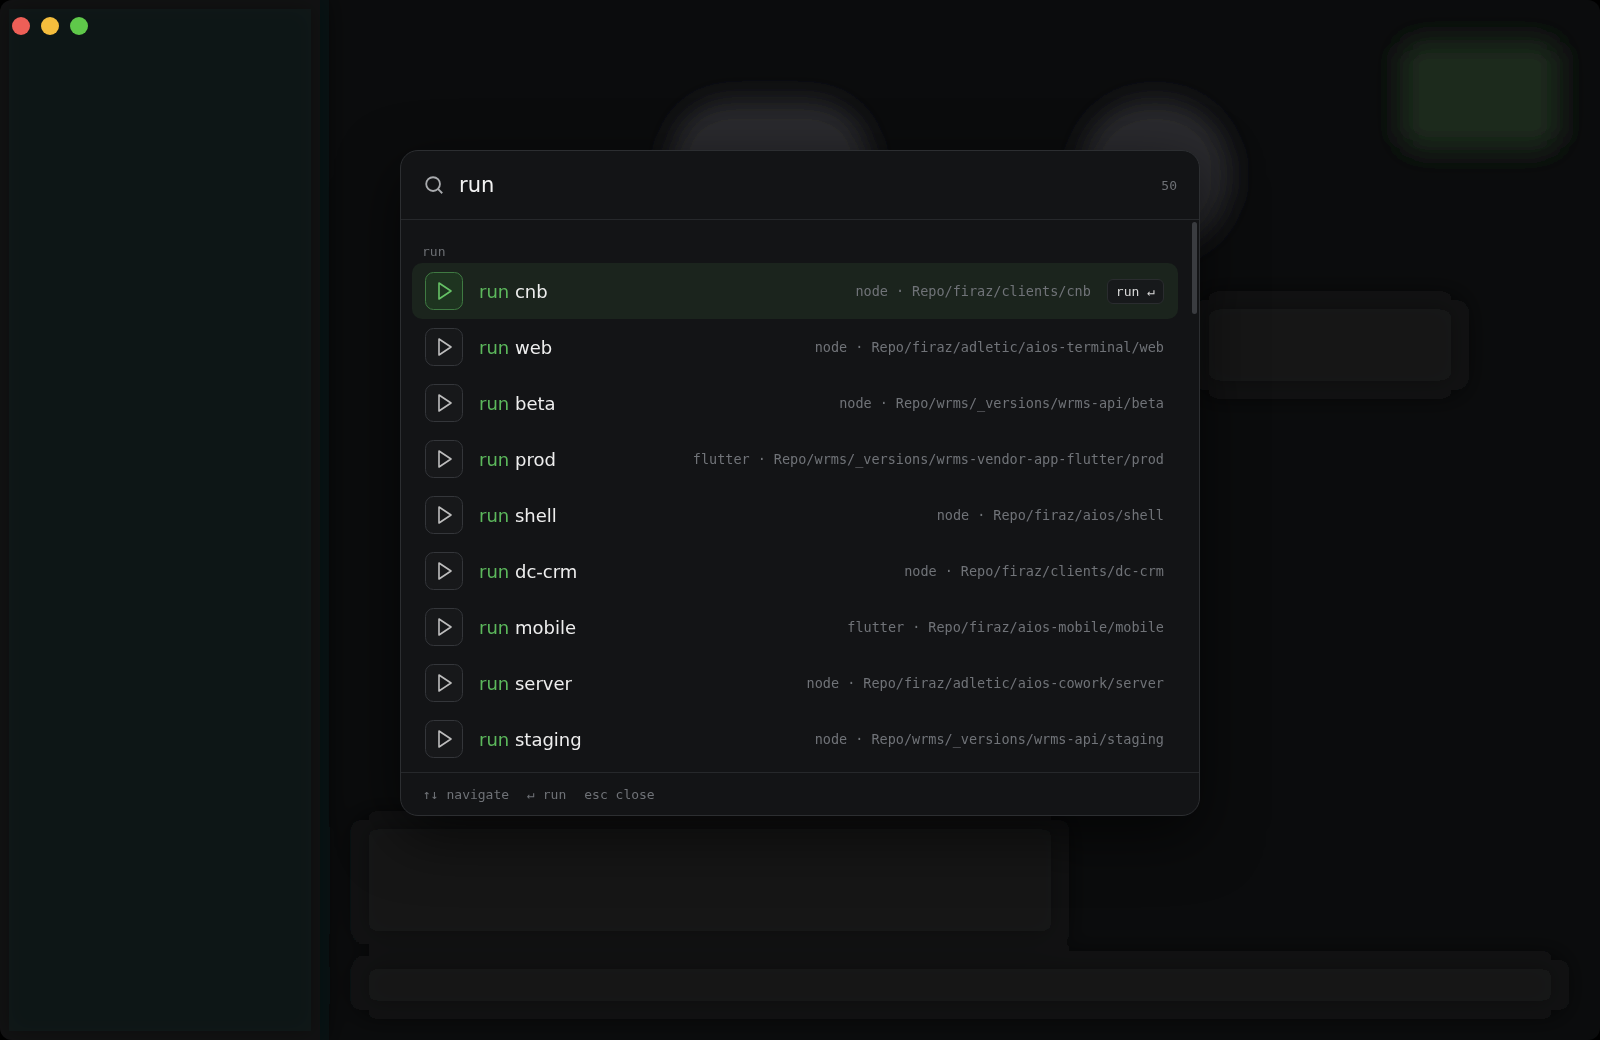  Describe the element at coordinates (1135, 291) in the screenshot. I see `shortcut-hint: run ↵` at that location.